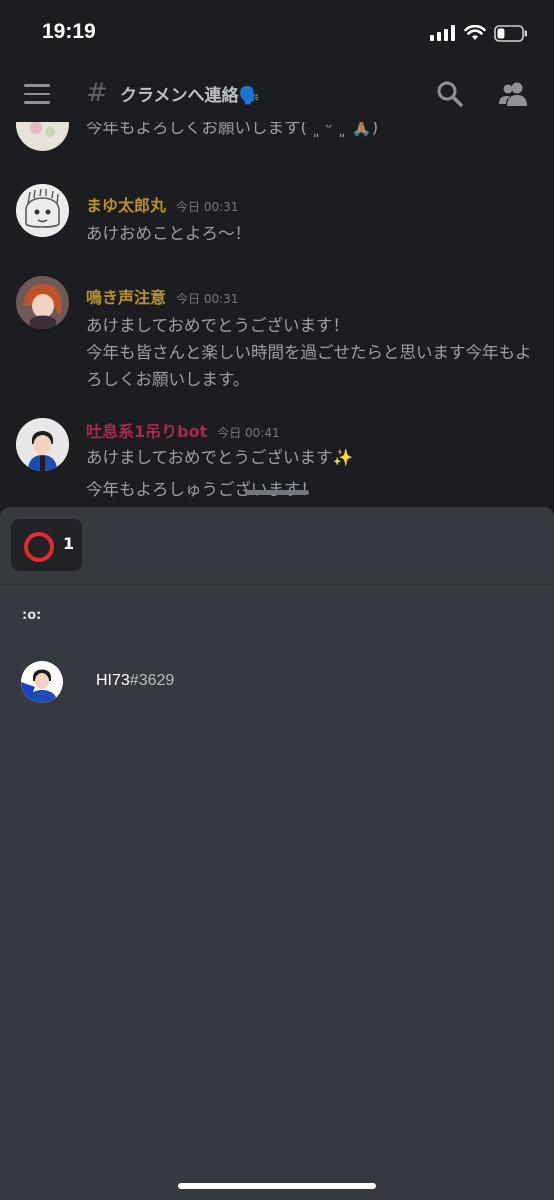 This screenshot has height=1200, width=554. What do you see at coordinates (277, 682) in the screenshot?
I see `reactor-list-item: HI73#3629` at bounding box center [277, 682].